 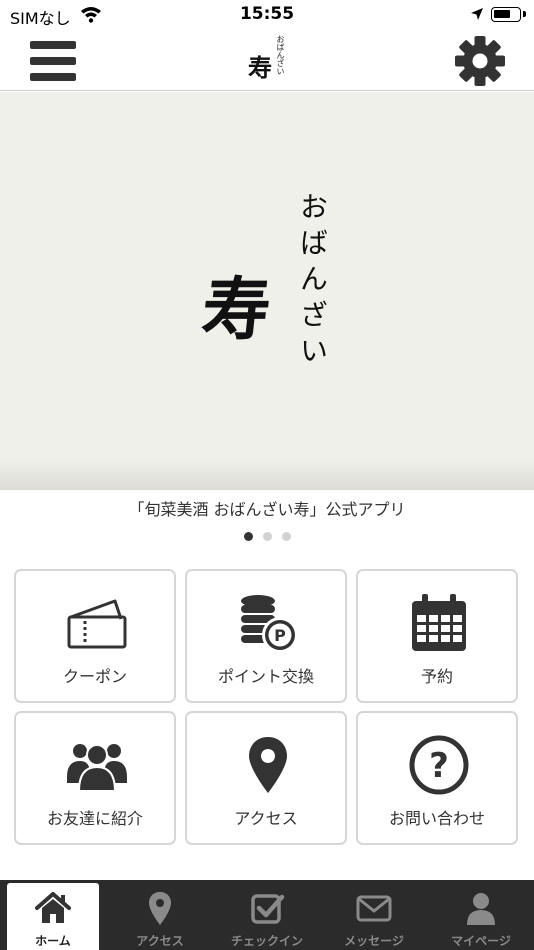 What do you see at coordinates (312, 282) in the screenshot?
I see `hero-logo-sub: おばんざい` at bounding box center [312, 282].